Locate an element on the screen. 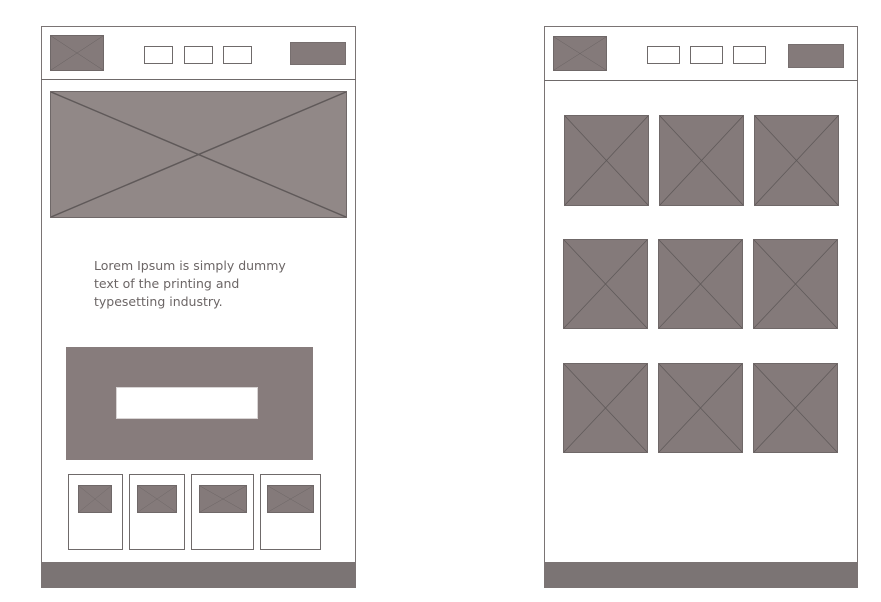 The width and height of the screenshot is (881, 602). hero-image-placeholder is located at coordinates (198, 154).